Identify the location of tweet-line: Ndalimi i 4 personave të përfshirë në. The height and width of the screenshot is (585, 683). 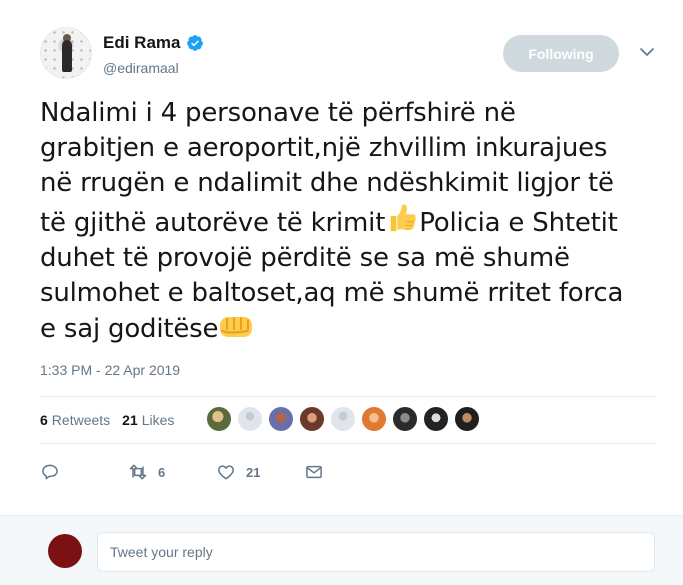
(278, 113).